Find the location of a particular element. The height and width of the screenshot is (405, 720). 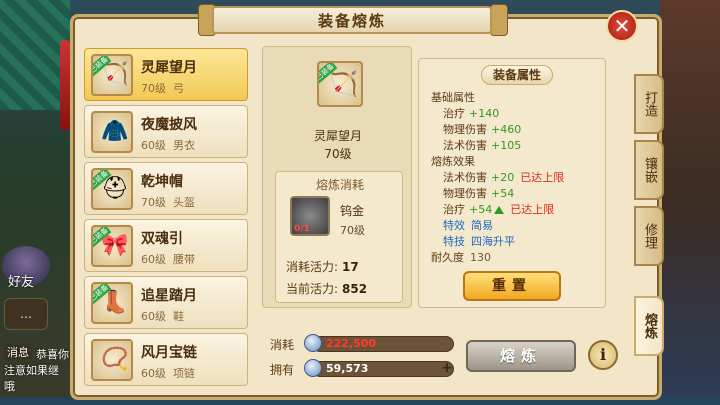

cloak-icon: 🧥 is located at coordinates (112, 132).